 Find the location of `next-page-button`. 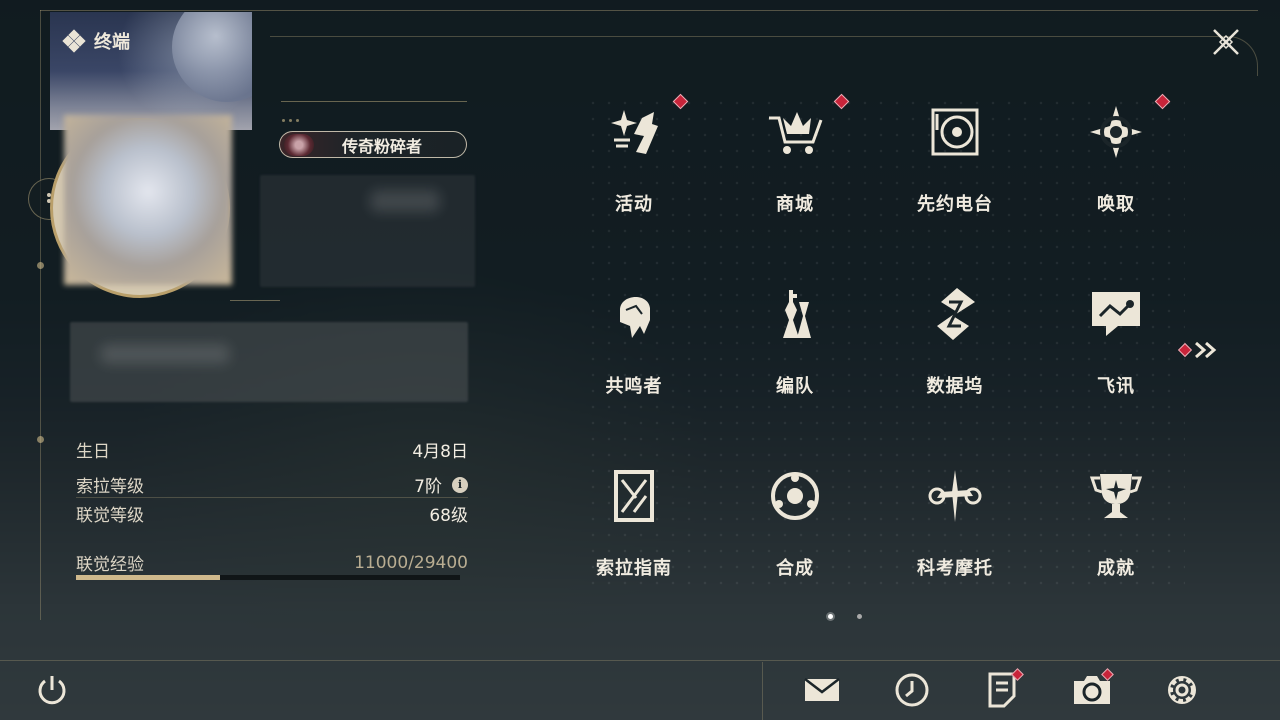

next-page-button is located at coordinates (1199, 350).